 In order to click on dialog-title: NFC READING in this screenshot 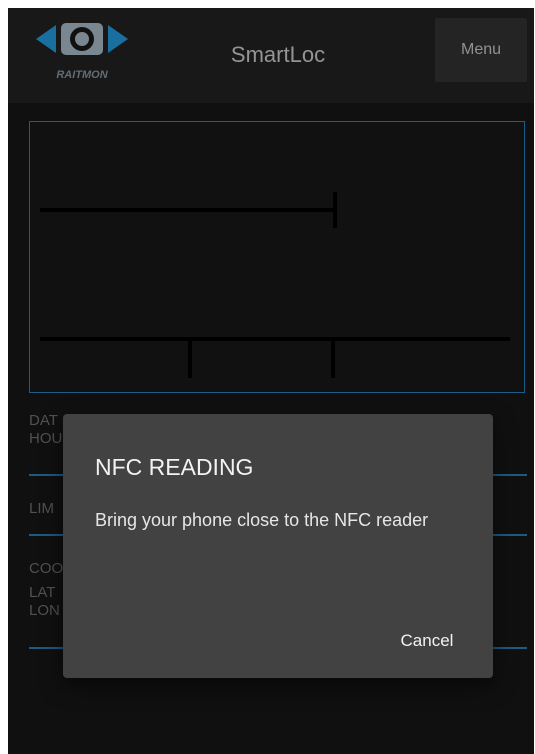, I will do `click(174, 467)`.